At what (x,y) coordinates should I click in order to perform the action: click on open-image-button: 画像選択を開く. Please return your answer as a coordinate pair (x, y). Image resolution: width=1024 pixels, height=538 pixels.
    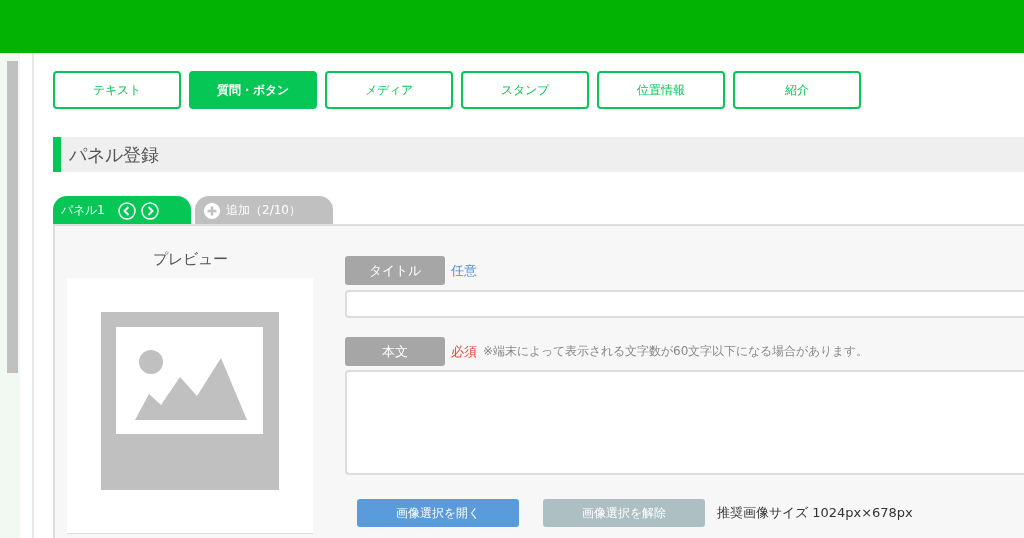
    Looking at the image, I should click on (438, 513).